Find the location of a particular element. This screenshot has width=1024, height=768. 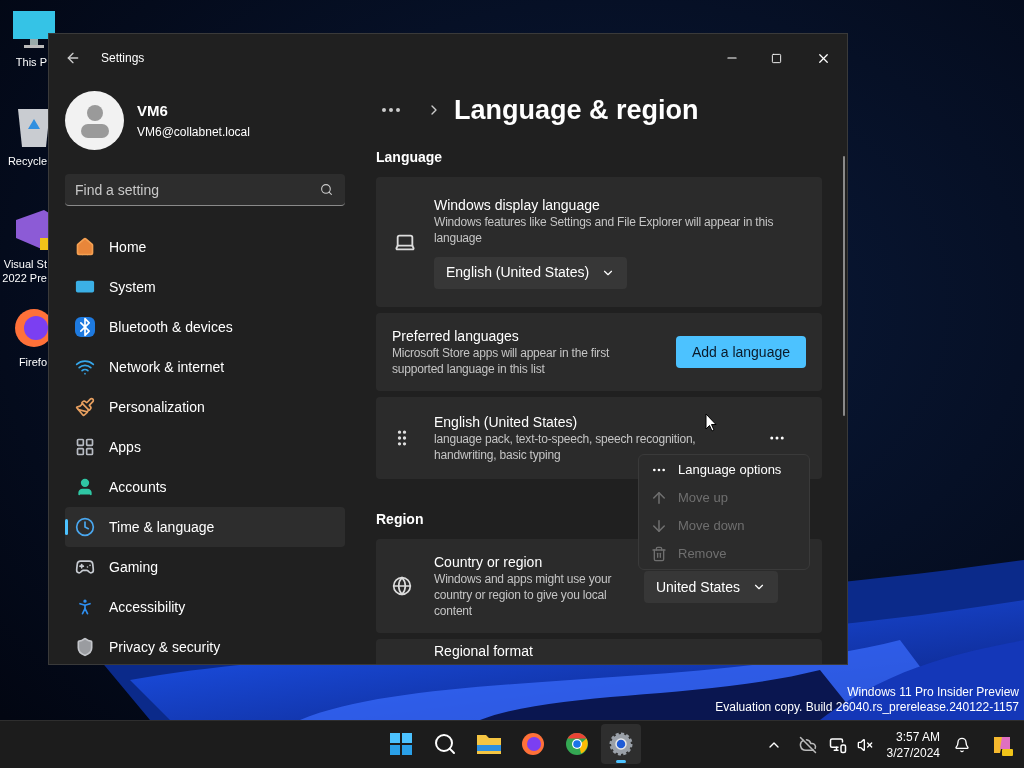

setting-title: Regional format is located at coordinates (483, 651).